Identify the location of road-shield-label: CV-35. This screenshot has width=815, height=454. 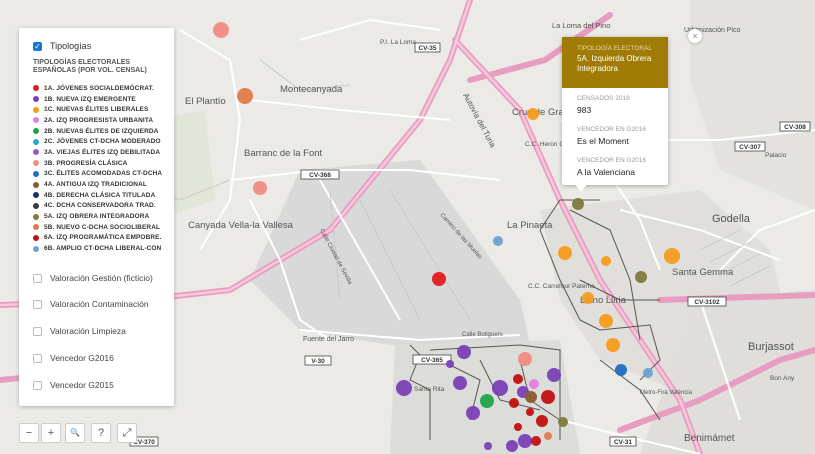
(427, 48).